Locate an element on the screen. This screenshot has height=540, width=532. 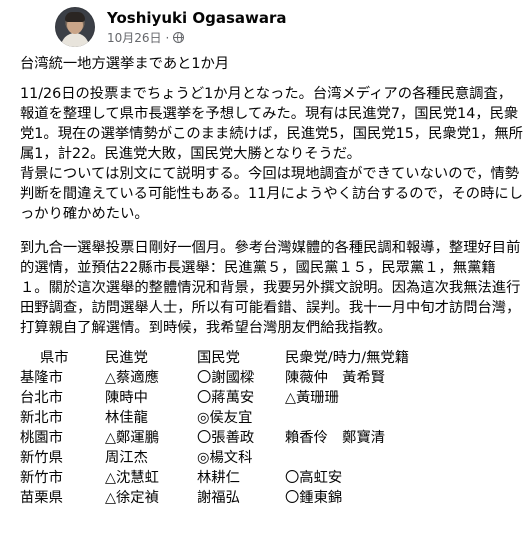
kmt-cell: 〇張善政 is located at coordinates (226, 438).